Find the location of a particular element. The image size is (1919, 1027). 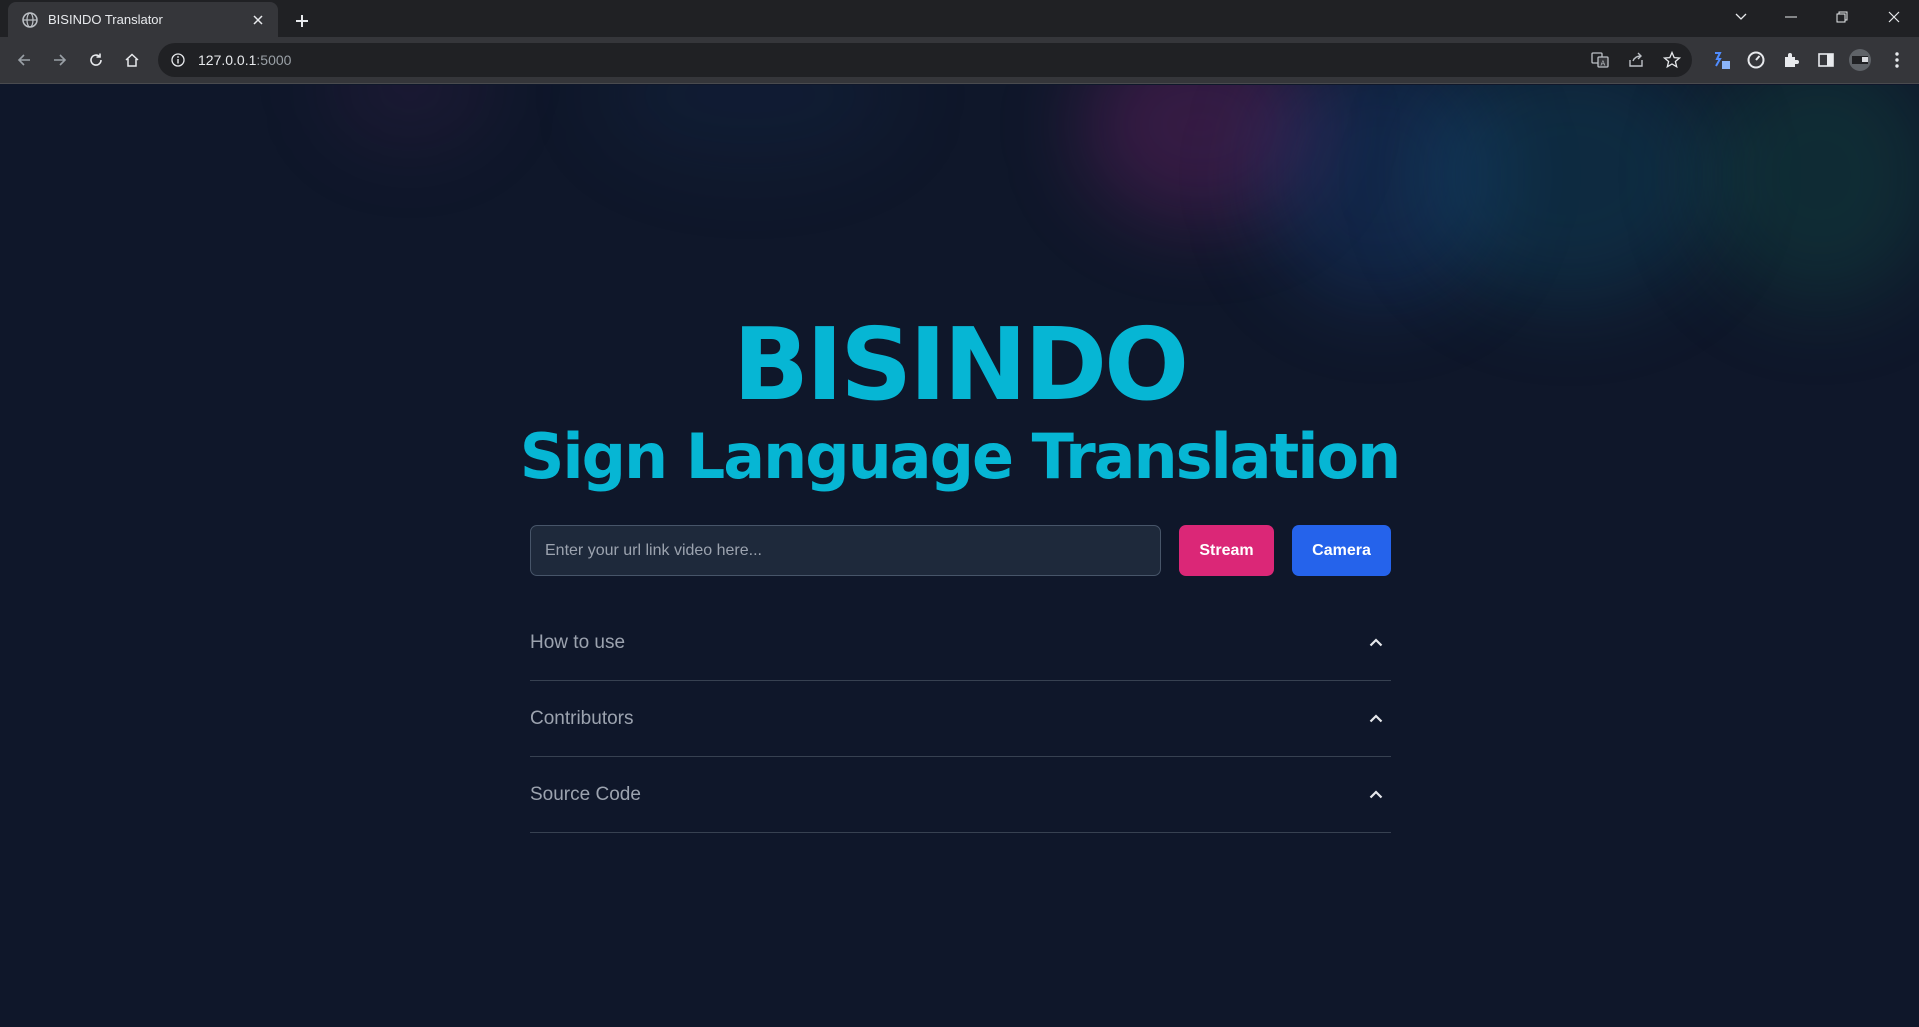

page-subtitle: Sign Language Translation is located at coordinates (960, 456).